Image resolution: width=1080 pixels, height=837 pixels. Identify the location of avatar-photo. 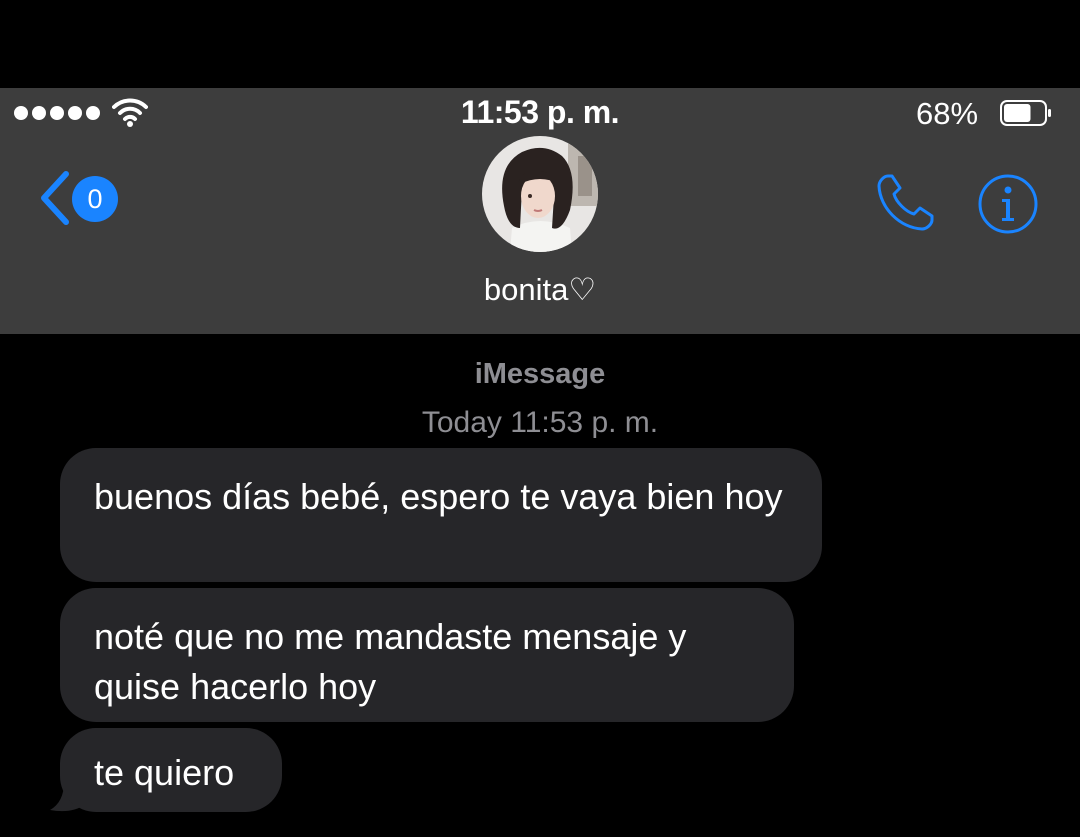
(540, 194).